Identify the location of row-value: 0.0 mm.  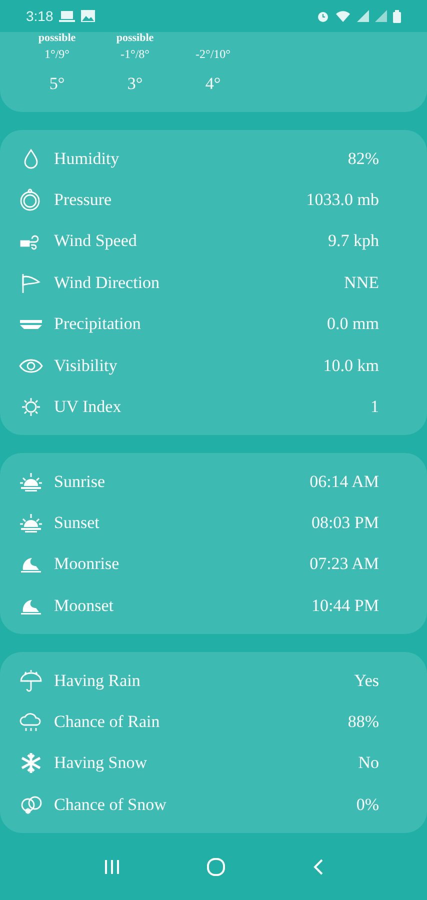
(353, 324).